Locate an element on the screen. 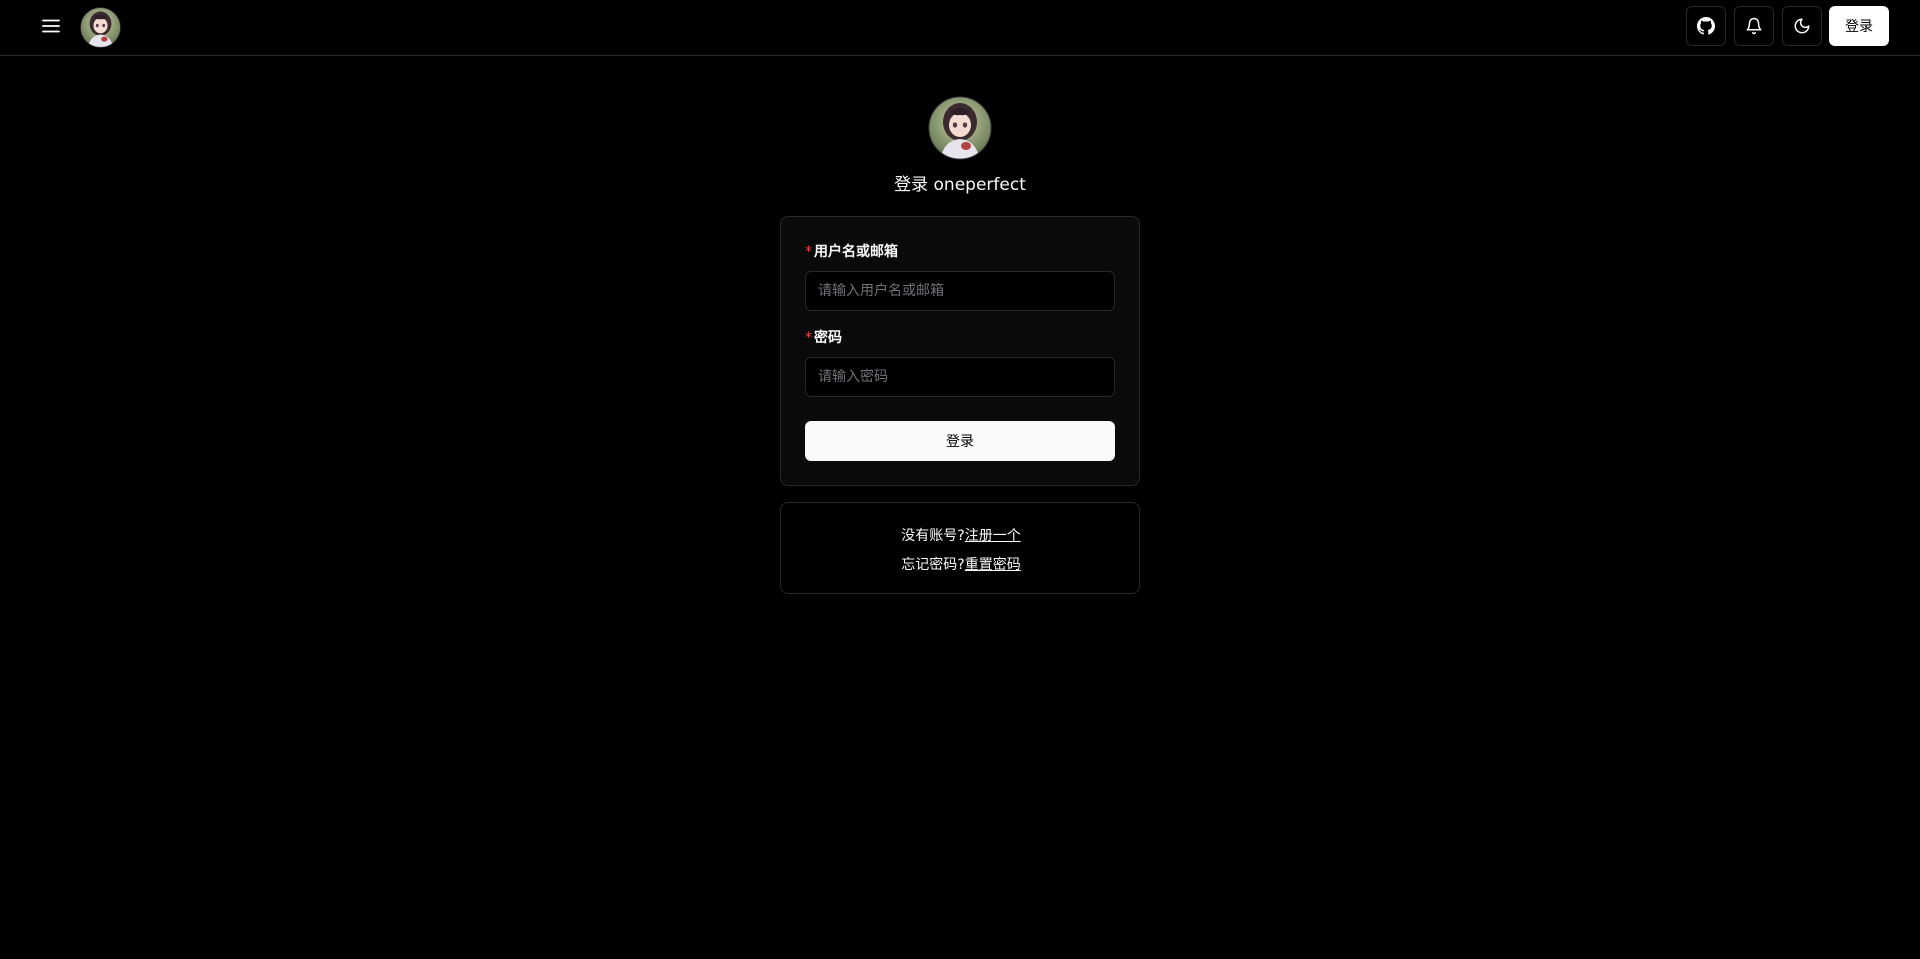 Image resolution: width=1920 pixels, height=959 pixels. github-icon is located at coordinates (1706, 26).